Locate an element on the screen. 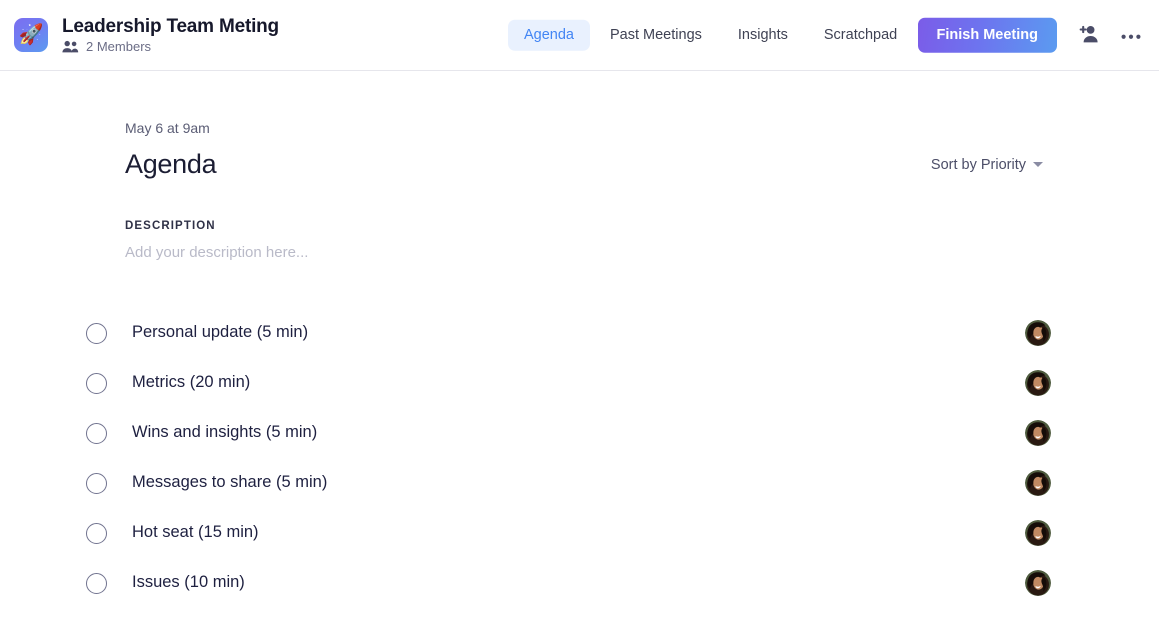 The height and width of the screenshot is (641, 1159). tab-past-meetings: Past Meetings is located at coordinates (656, 35).